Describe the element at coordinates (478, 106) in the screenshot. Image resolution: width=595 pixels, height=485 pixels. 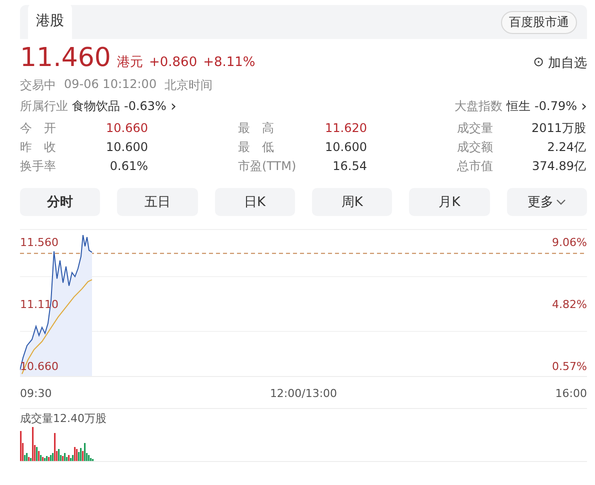
I see `index-label: 大盘指数` at that location.